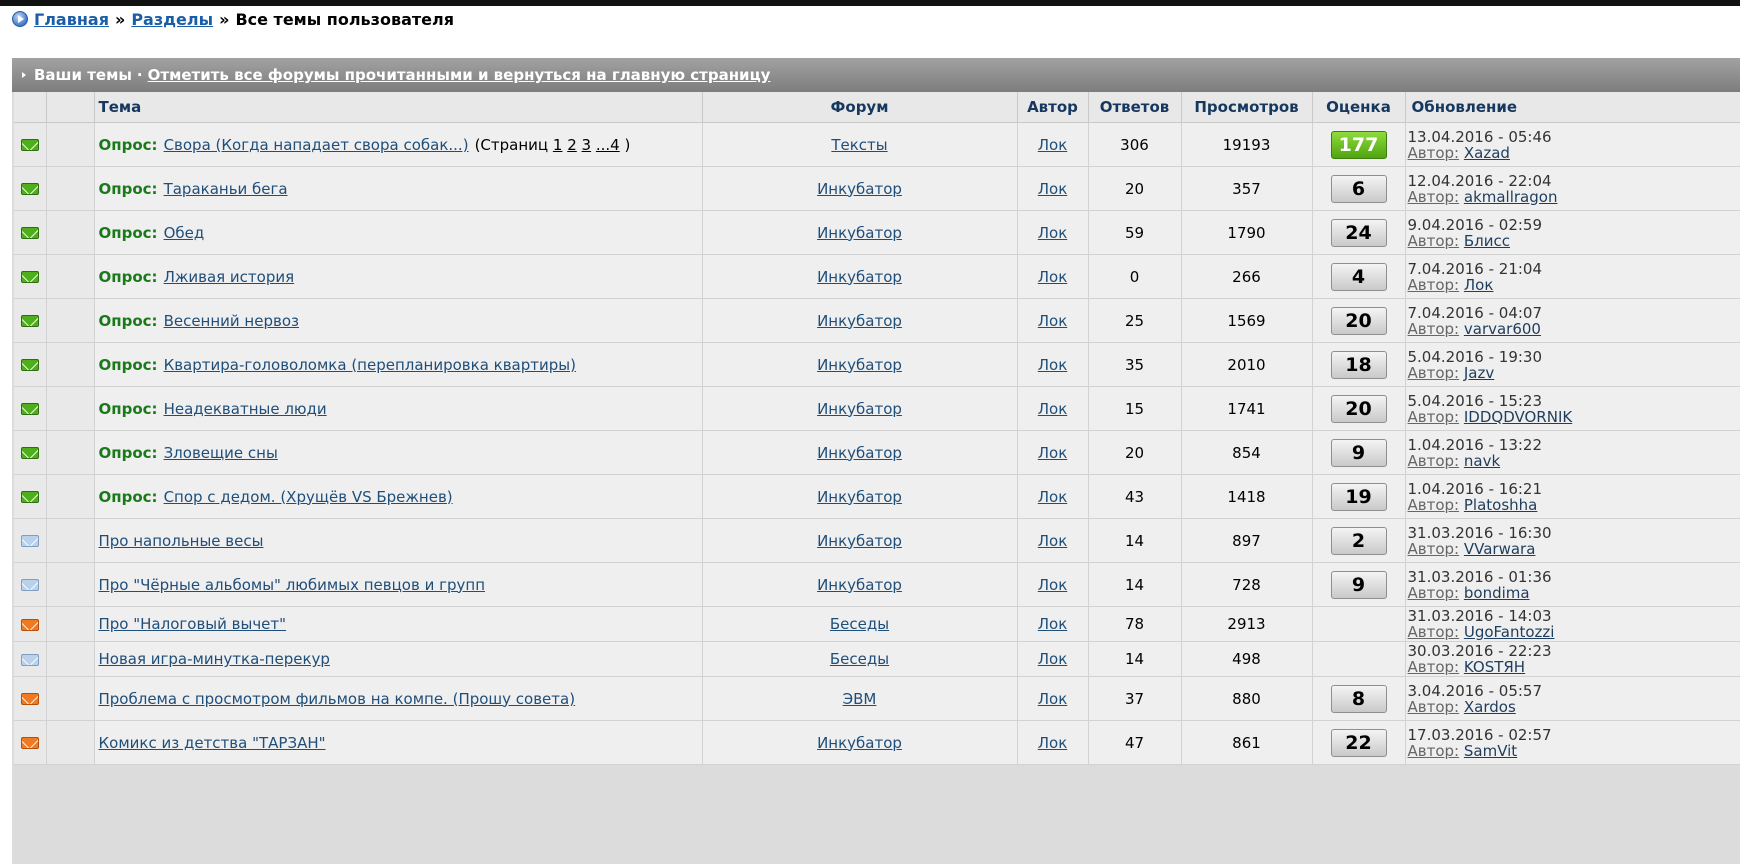 The height and width of the screenshot is (864, 1740). I want to click on forum-link: ЭВМ, so click(860, 699).